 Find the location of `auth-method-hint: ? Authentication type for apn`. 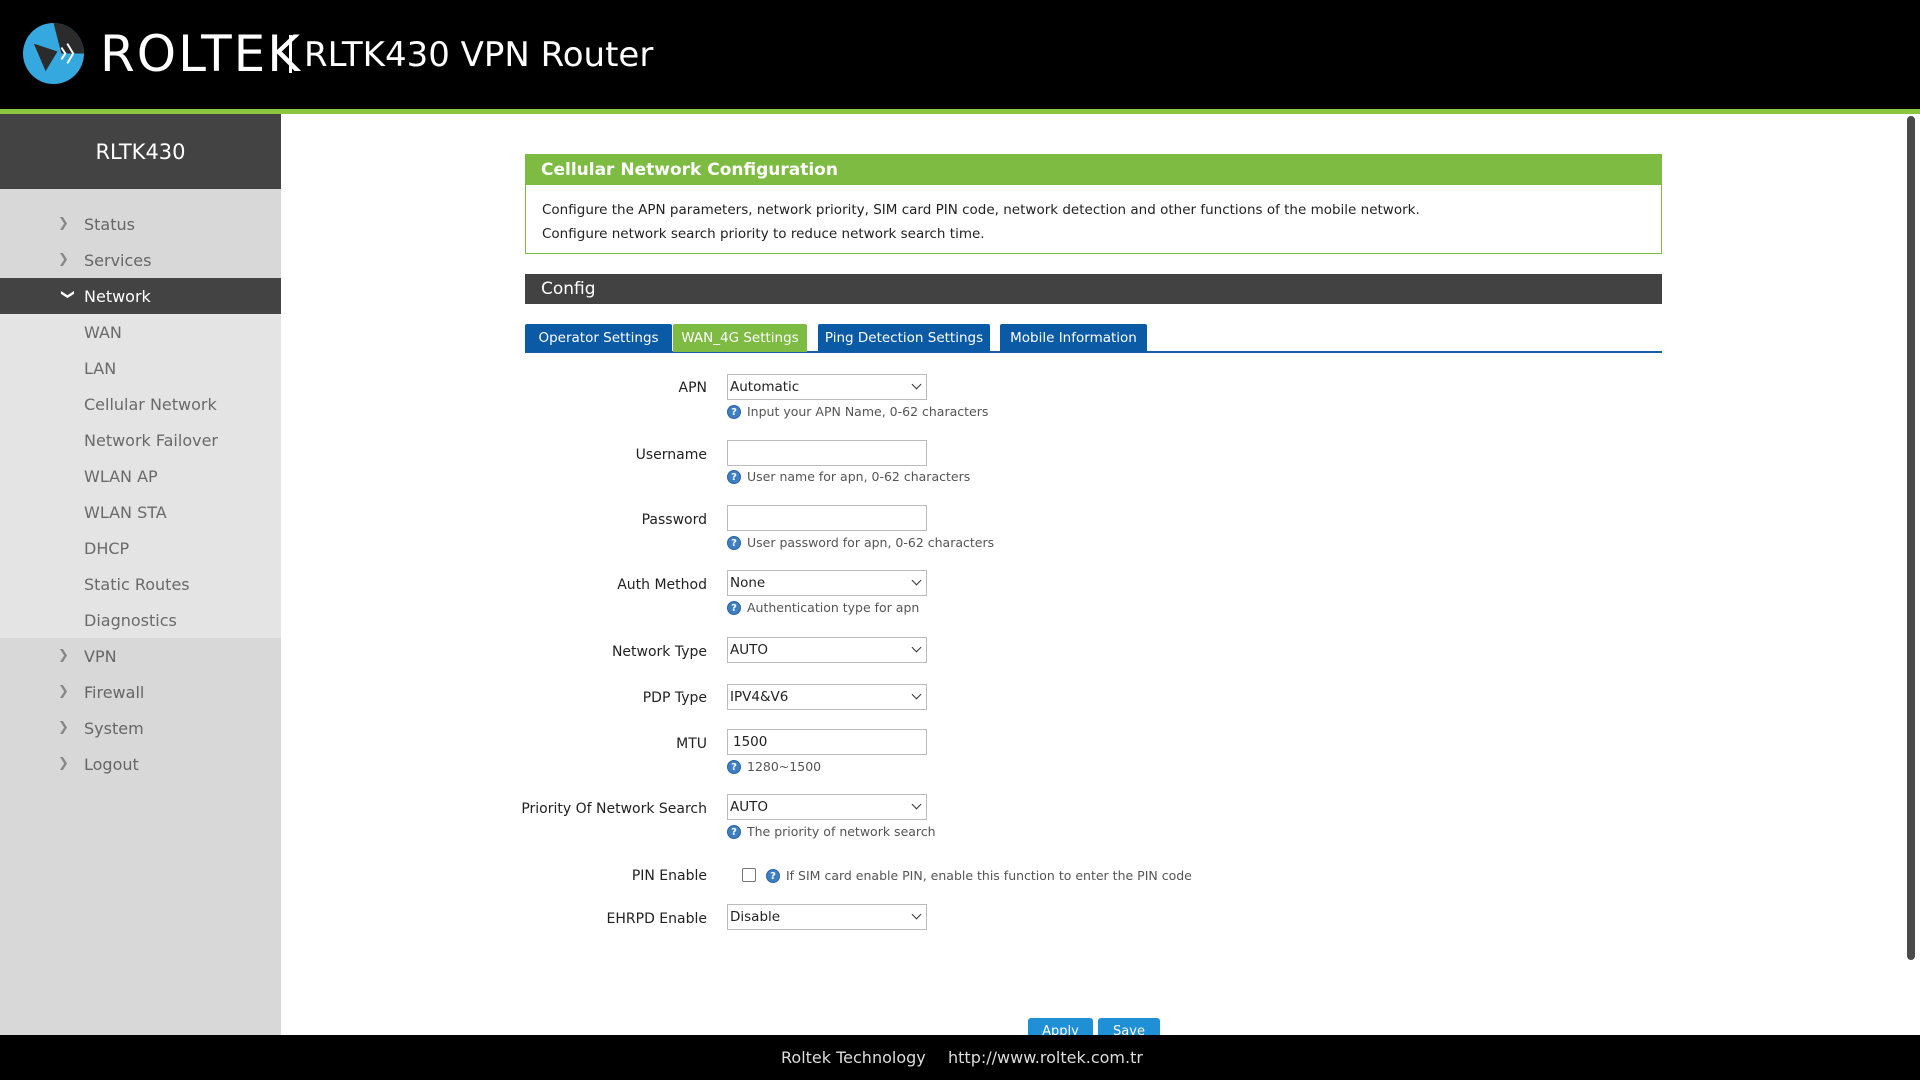

auth-method-hint: ? Authentication type for apn is located at coordinates (823, 607).